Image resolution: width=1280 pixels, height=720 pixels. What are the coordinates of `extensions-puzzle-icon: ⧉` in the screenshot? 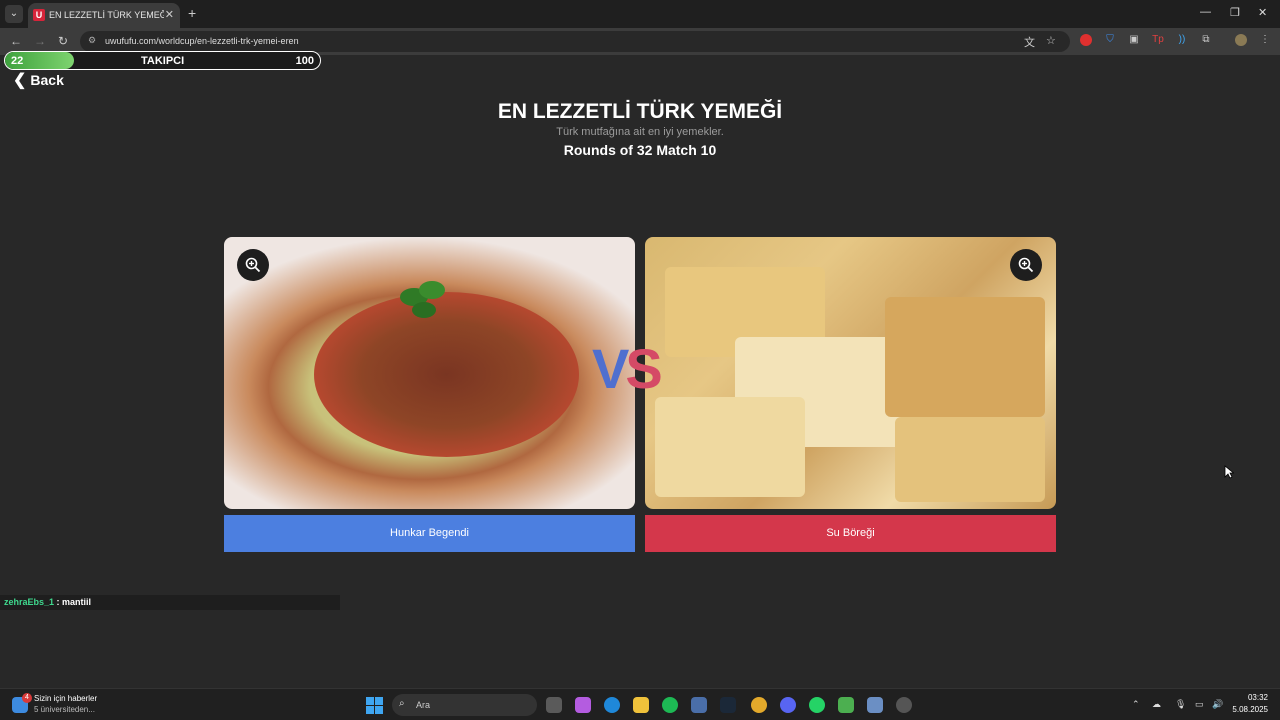 It's located at (1206, 40).